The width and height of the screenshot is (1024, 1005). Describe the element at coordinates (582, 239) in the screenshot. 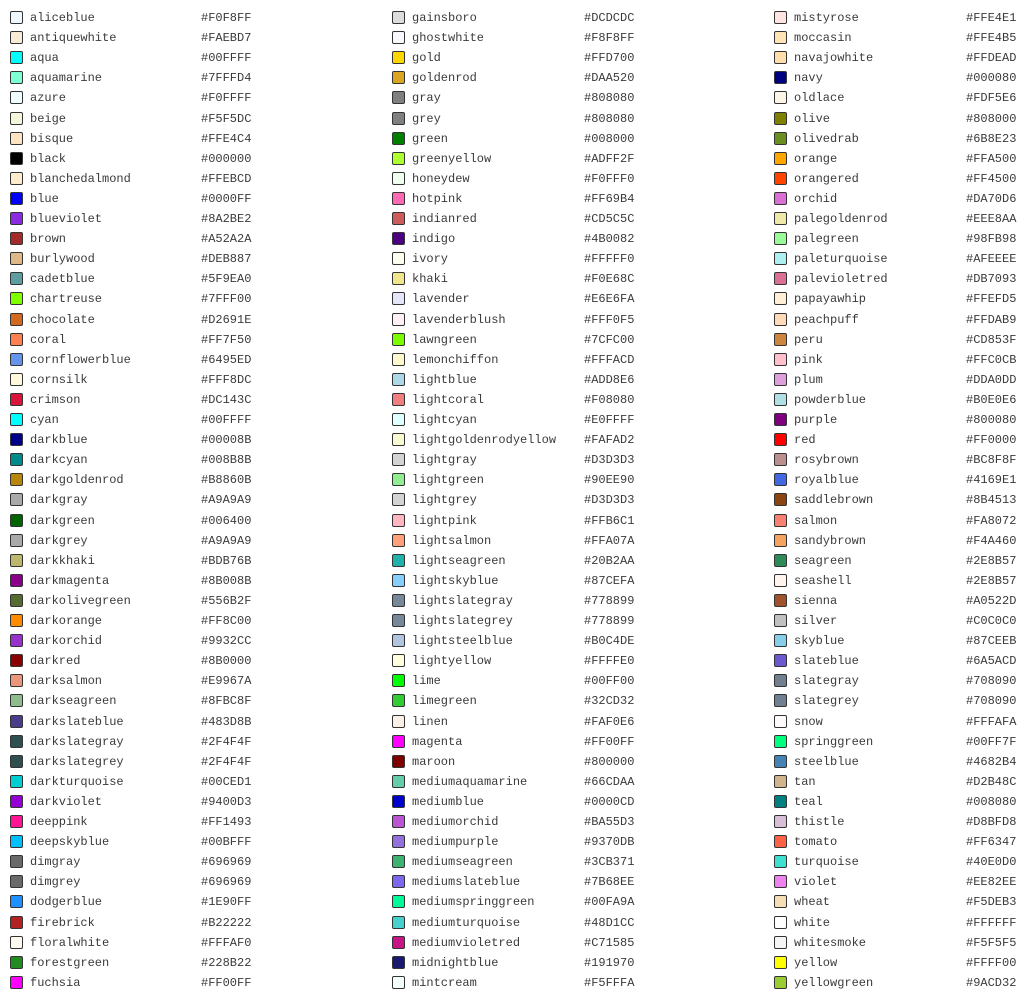

I see `color-row: indigo #4B0082` at that location.